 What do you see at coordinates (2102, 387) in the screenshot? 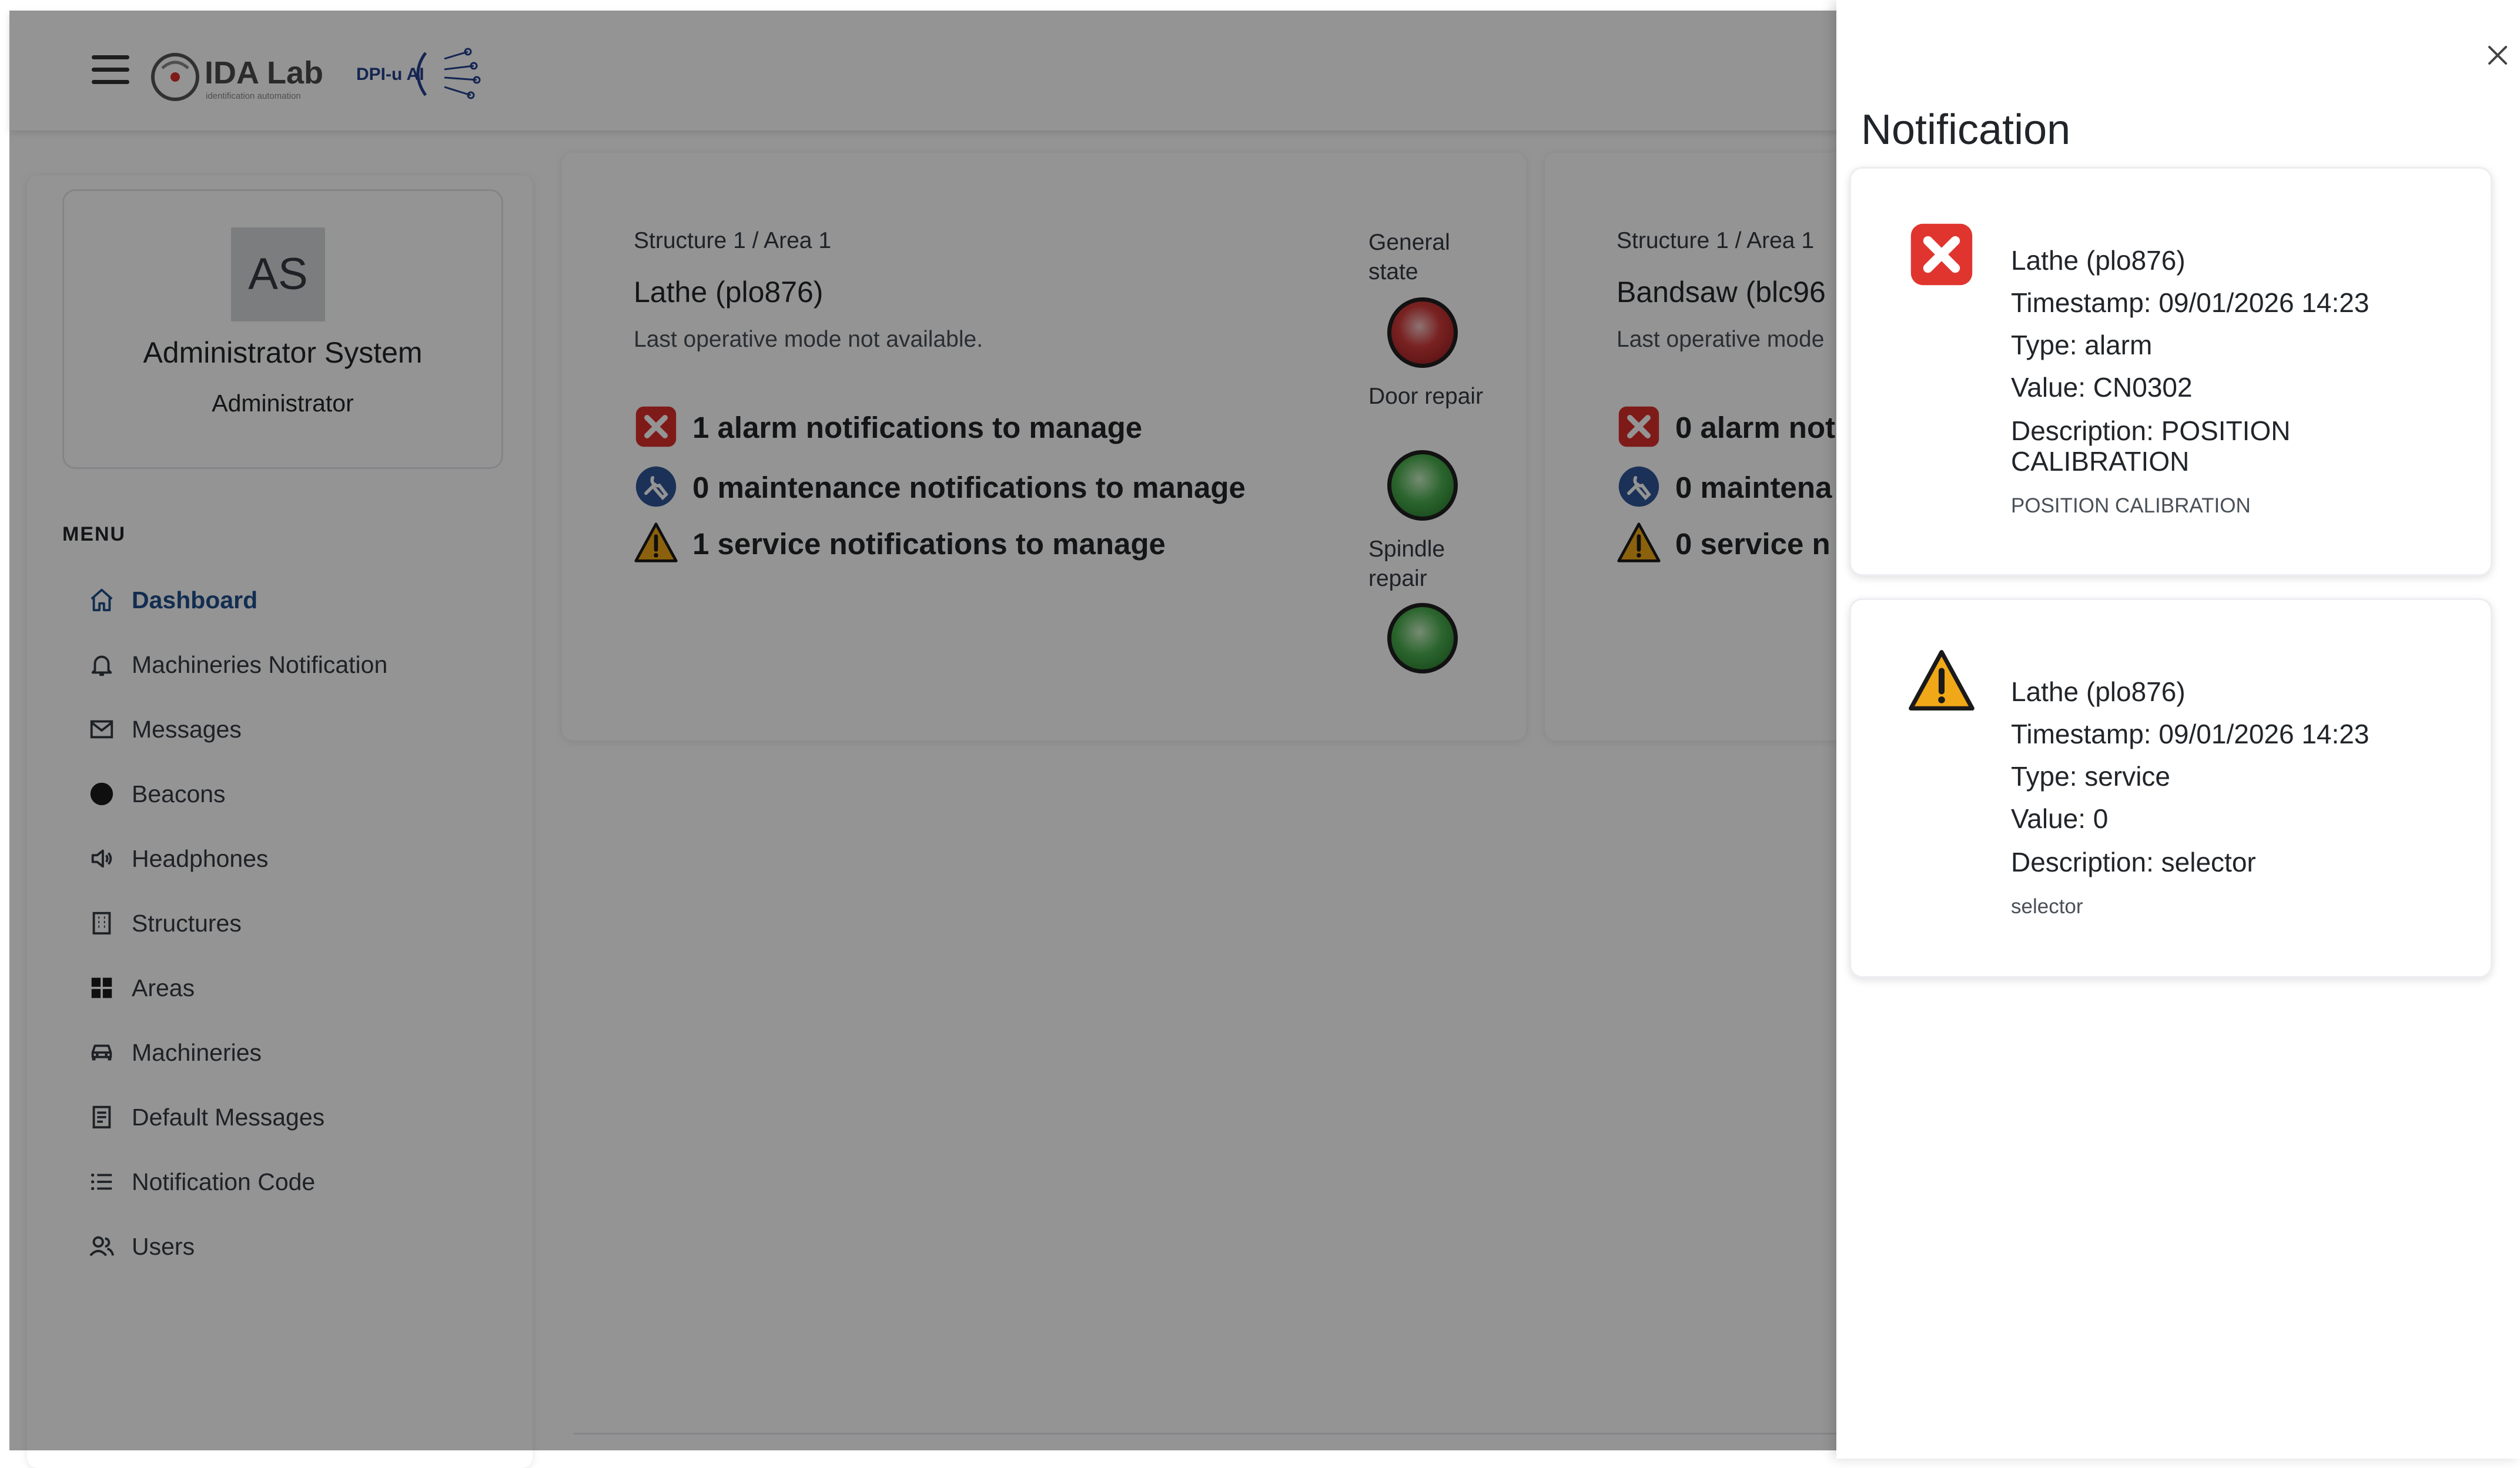
I see `notification-value: Value: CN0302` at bounding box center [2102, 387].